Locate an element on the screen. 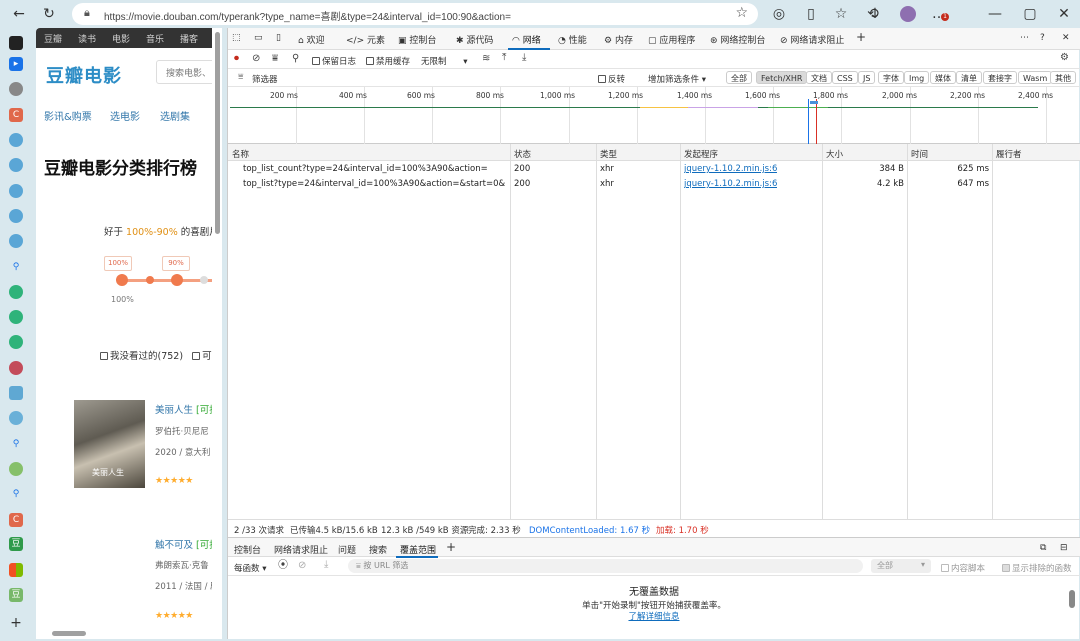 The image size is (1080, 641). subnav-link: 选电影 is located at coordinates (125, 115).